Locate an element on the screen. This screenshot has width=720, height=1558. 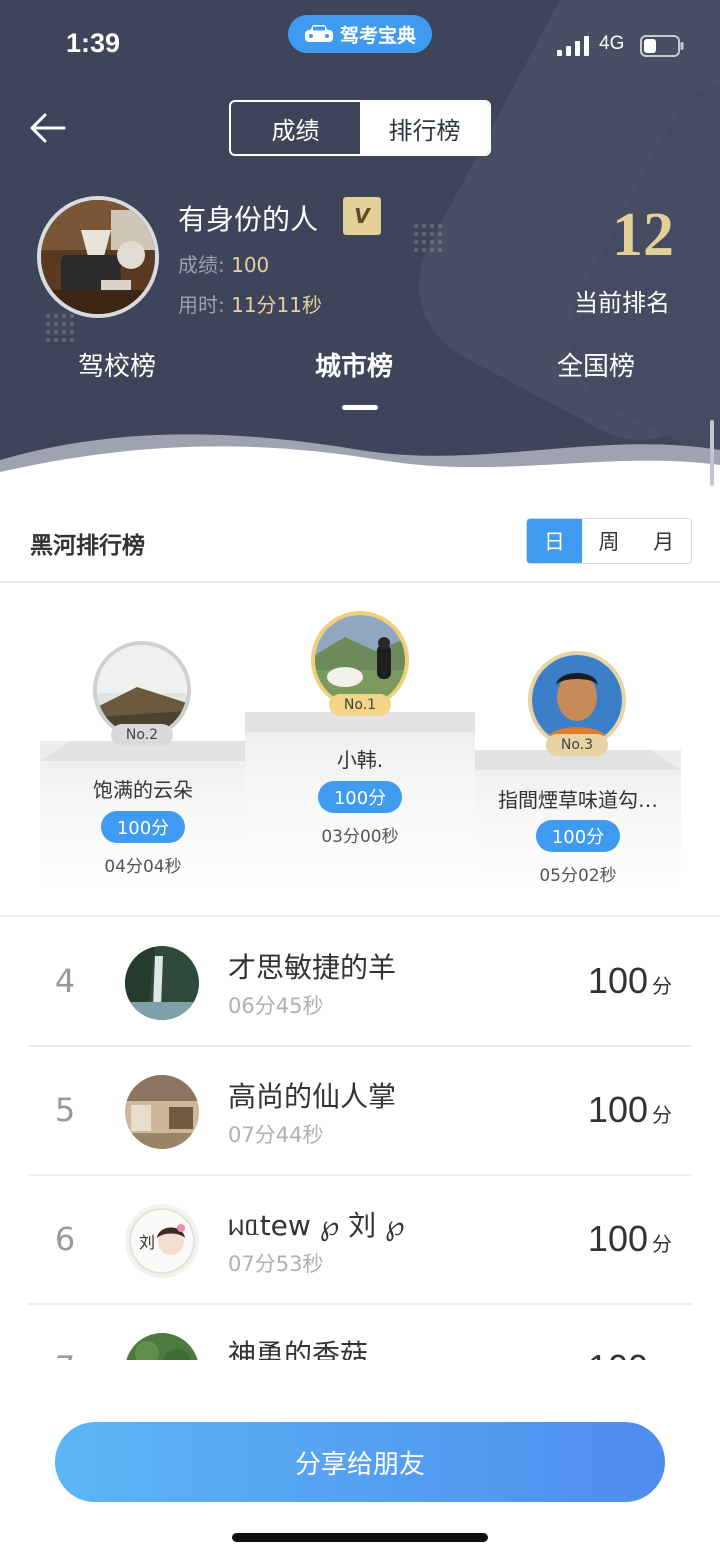
network-type: 4G is located at coordinates (612, 43).